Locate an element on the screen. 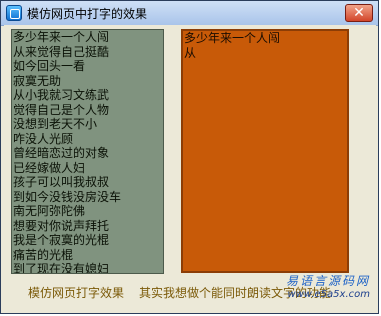 The image size is (381, 316). list-item: 南无阿弥陀佛 is located at coordinates (87, 211).